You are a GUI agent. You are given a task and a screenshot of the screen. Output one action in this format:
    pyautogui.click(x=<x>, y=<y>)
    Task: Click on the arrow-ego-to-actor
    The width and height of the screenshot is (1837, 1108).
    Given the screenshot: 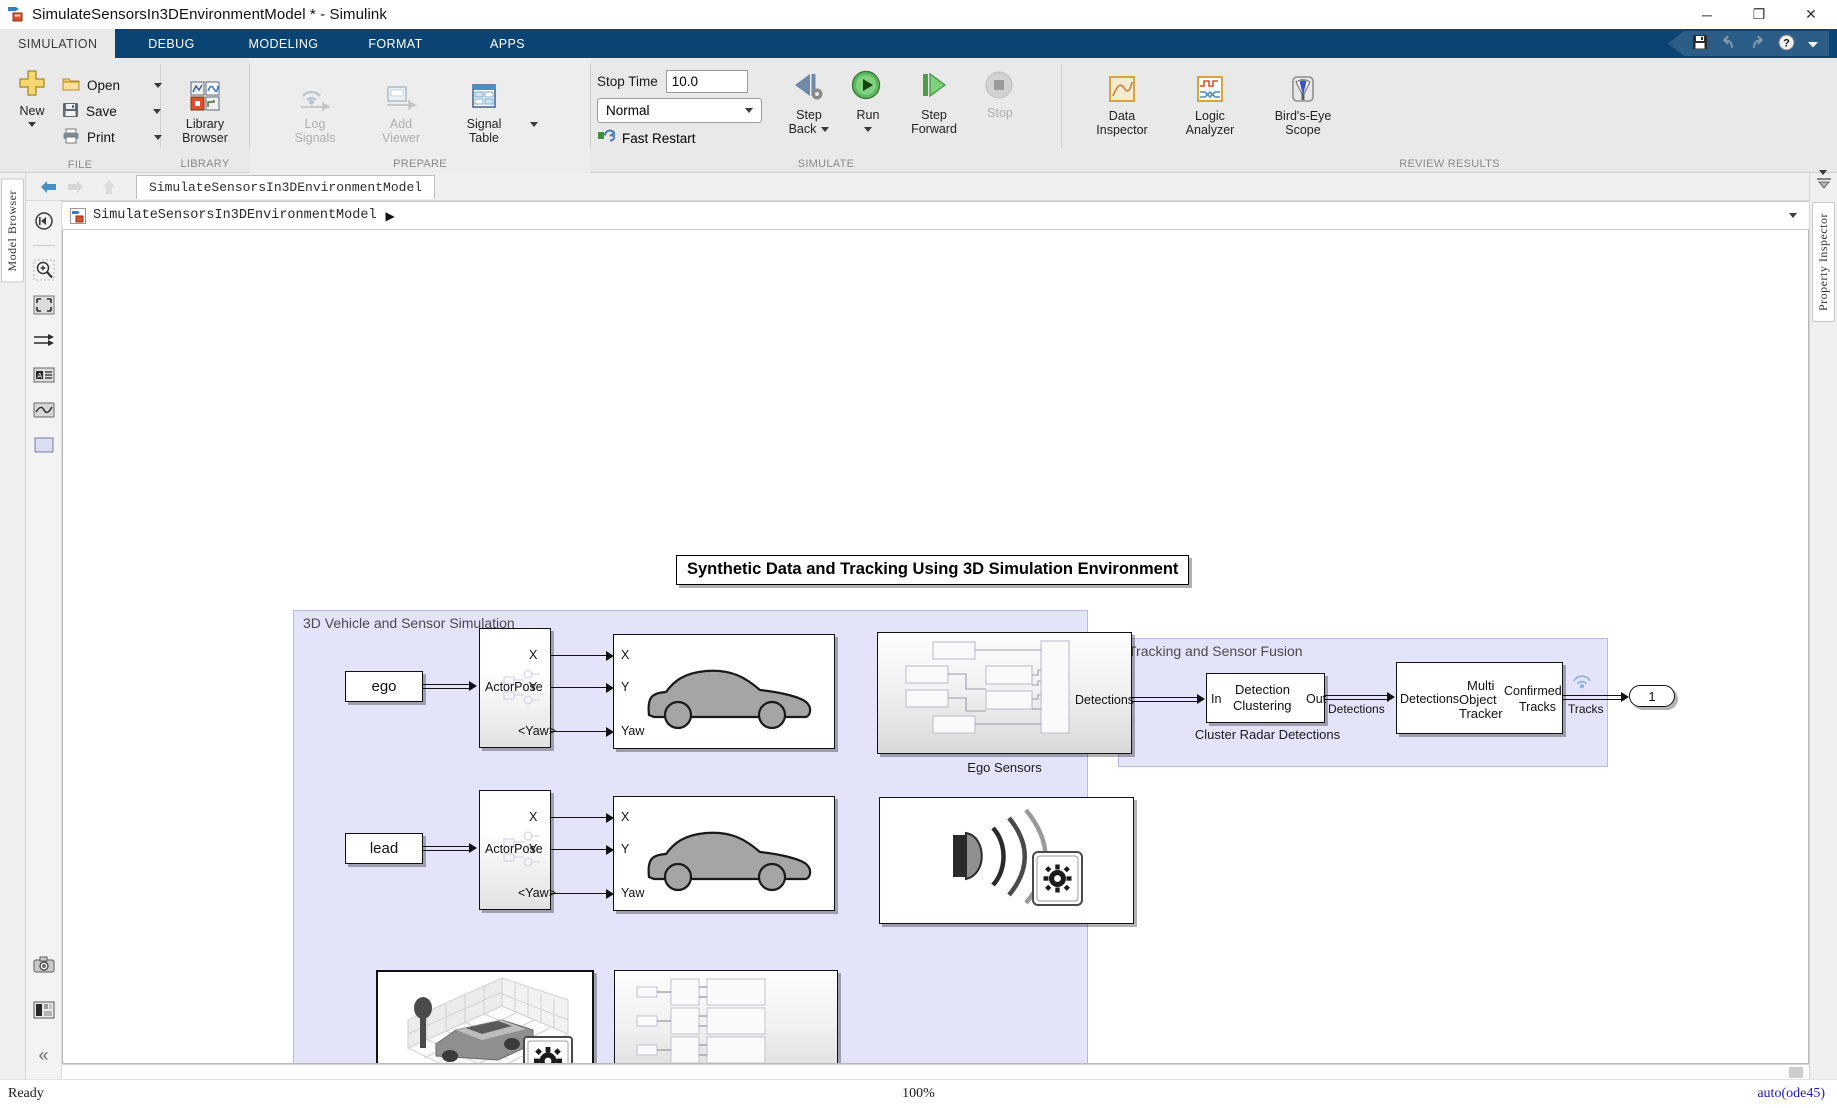 What is the action you would take?
    pyautogui.click(x=473, y=686)
    